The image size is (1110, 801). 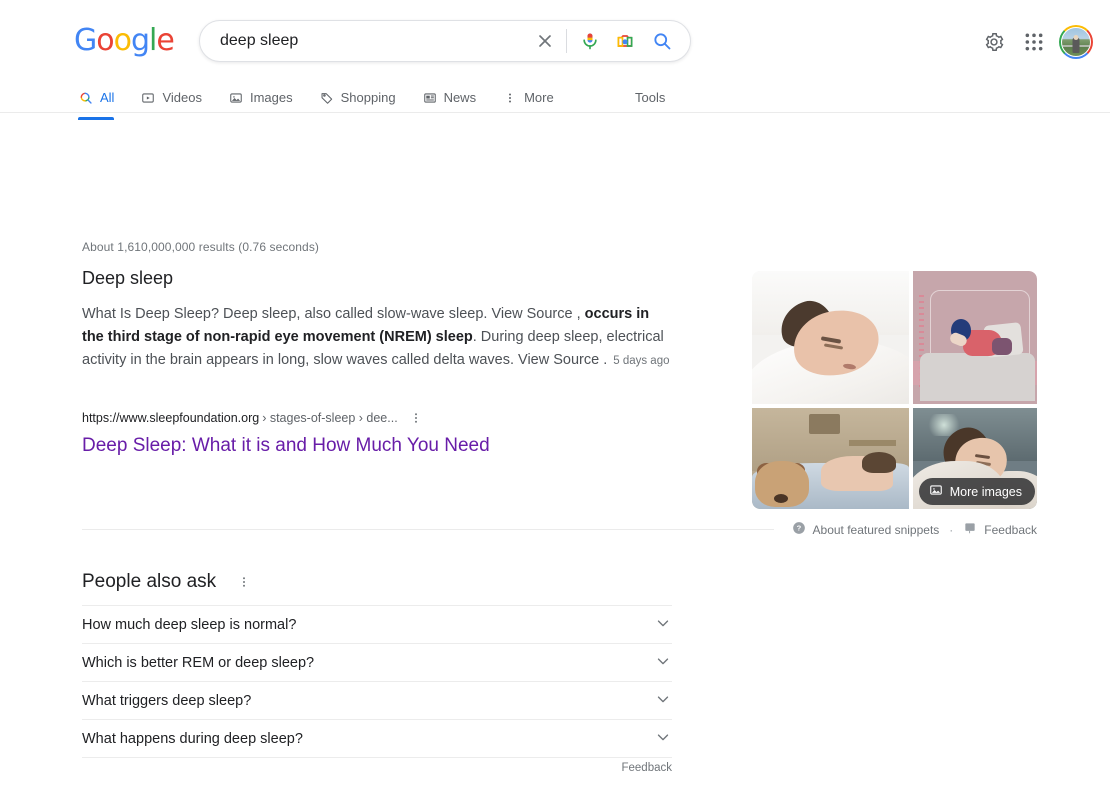 What do you see at coordinates (428, 529) in the screenshot?
I see `footer-divider` at bounding box center [428, 529].